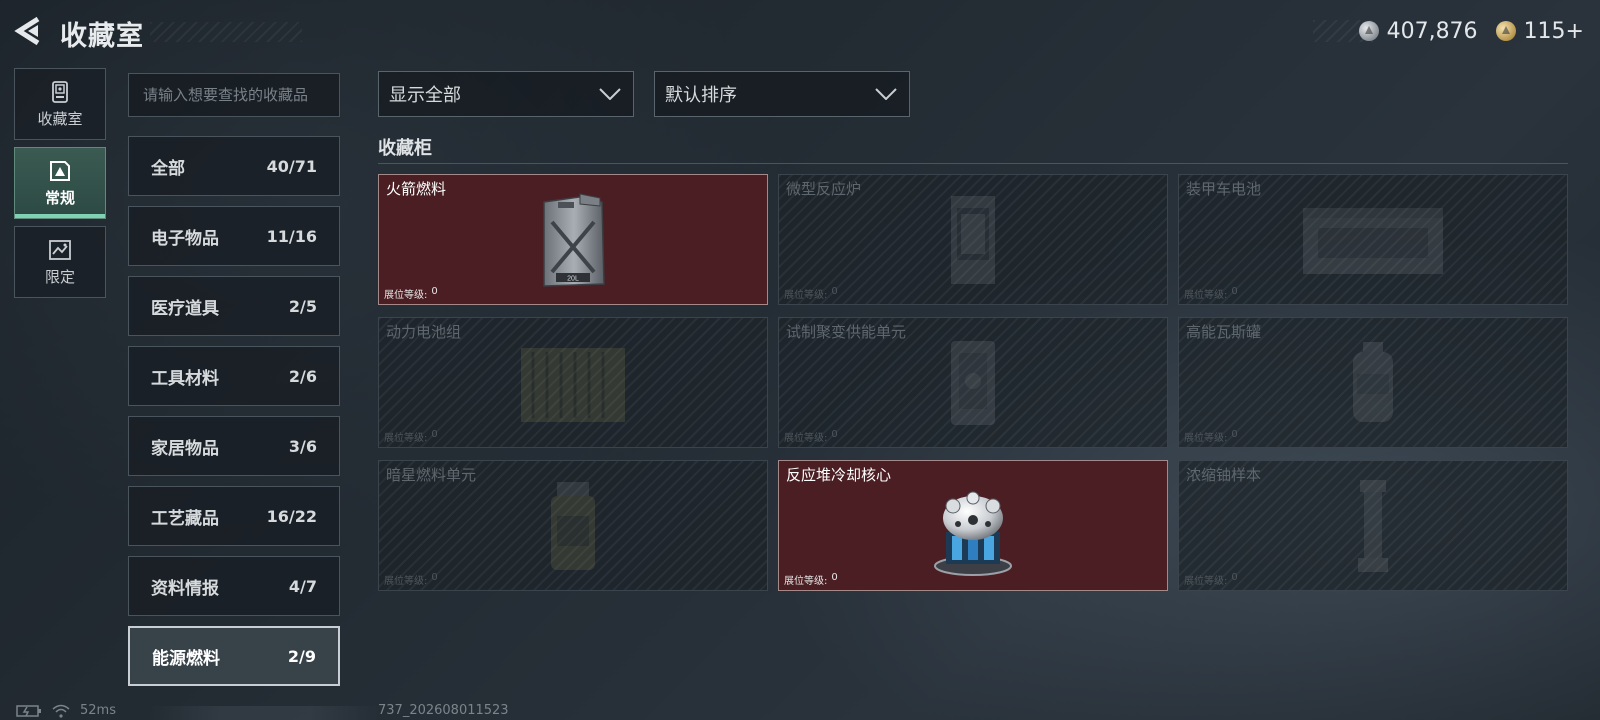 The width and height of the screenshot is (1600, 720). I want to click on can-label: 20L, so click(573, 278).